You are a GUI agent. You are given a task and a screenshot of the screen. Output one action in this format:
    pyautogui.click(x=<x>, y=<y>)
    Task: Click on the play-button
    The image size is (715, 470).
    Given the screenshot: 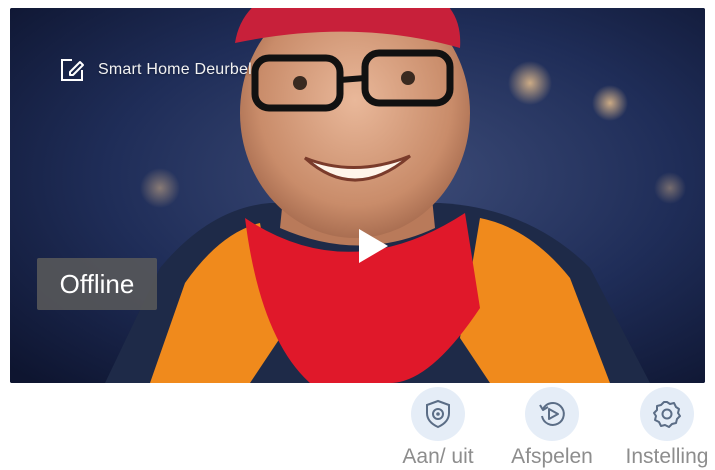 What is the action you would take?
    pyautogui.click(x=373, y=246)
    